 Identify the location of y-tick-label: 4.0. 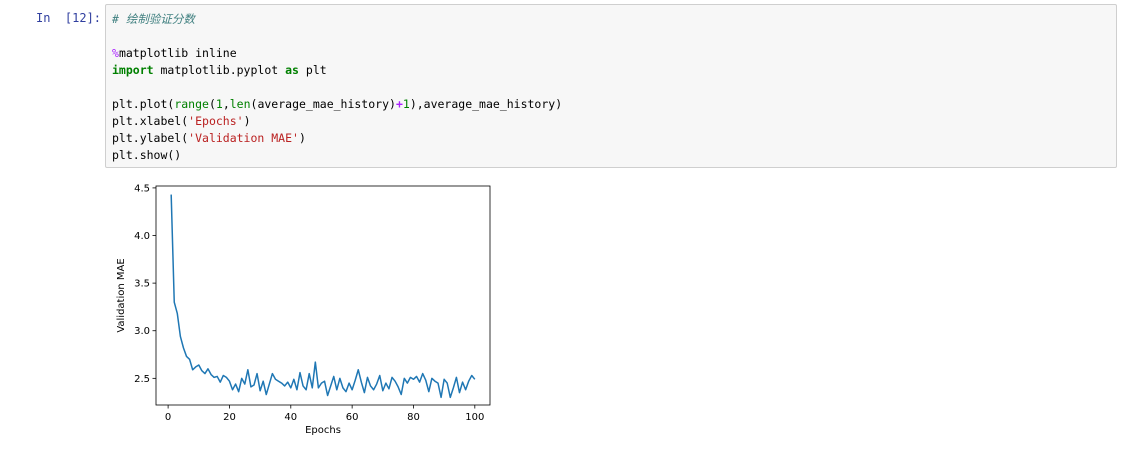
(142, 236).